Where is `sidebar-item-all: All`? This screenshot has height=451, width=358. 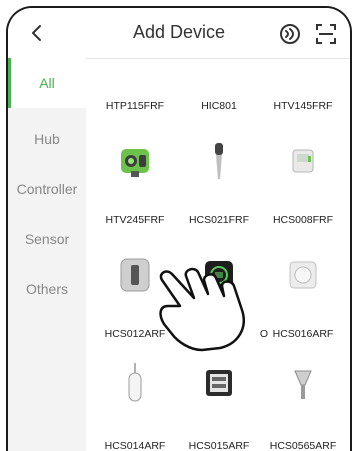 sidebar-item-all: All is located at coordinates (47, 83).